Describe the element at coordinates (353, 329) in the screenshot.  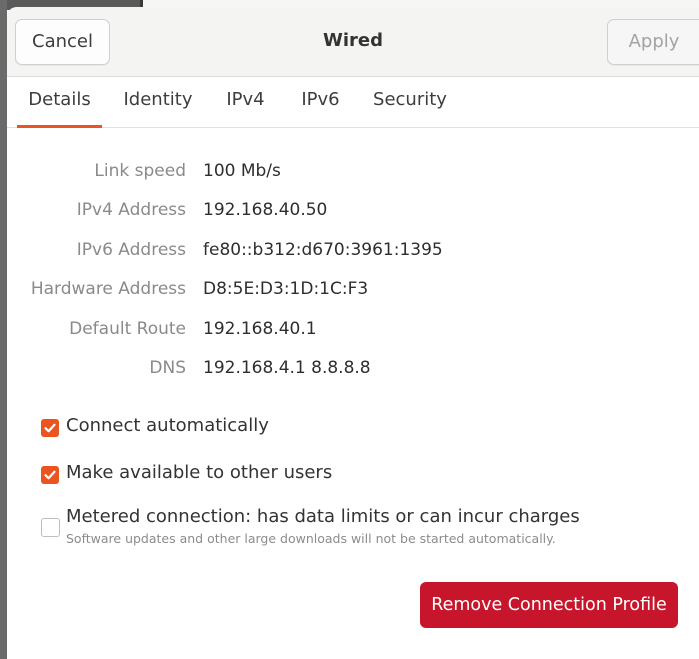
I see `detail-row-default-route: Default Route 192.168.40.1` at that location.